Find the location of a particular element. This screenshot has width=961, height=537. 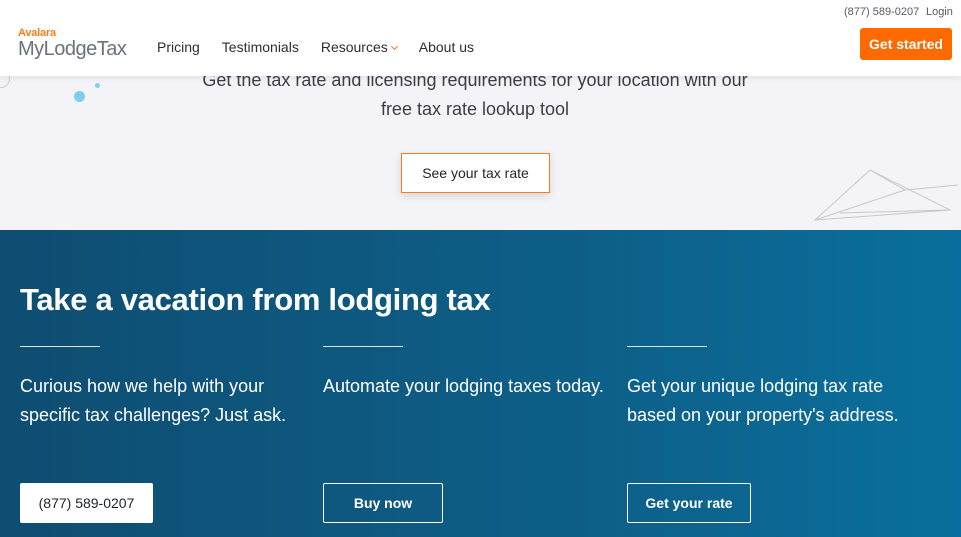

get-started-button: Get started is located at coordinates (906, 44).